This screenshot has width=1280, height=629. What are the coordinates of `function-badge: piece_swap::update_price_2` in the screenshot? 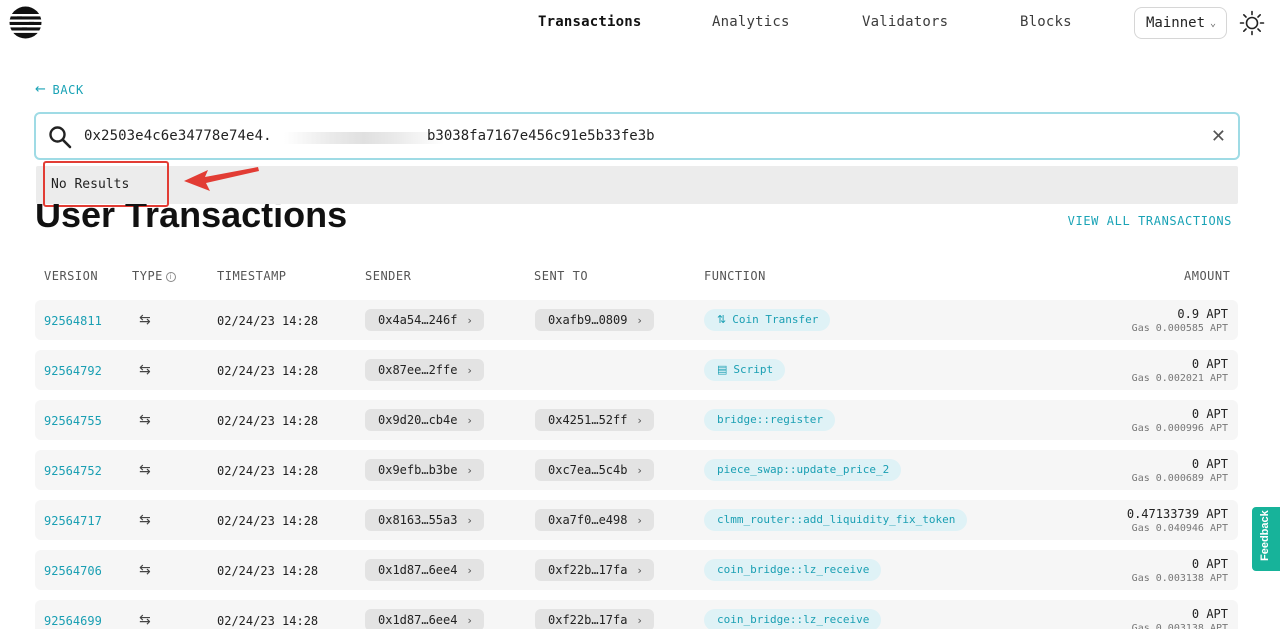 It's located at (803, 470).